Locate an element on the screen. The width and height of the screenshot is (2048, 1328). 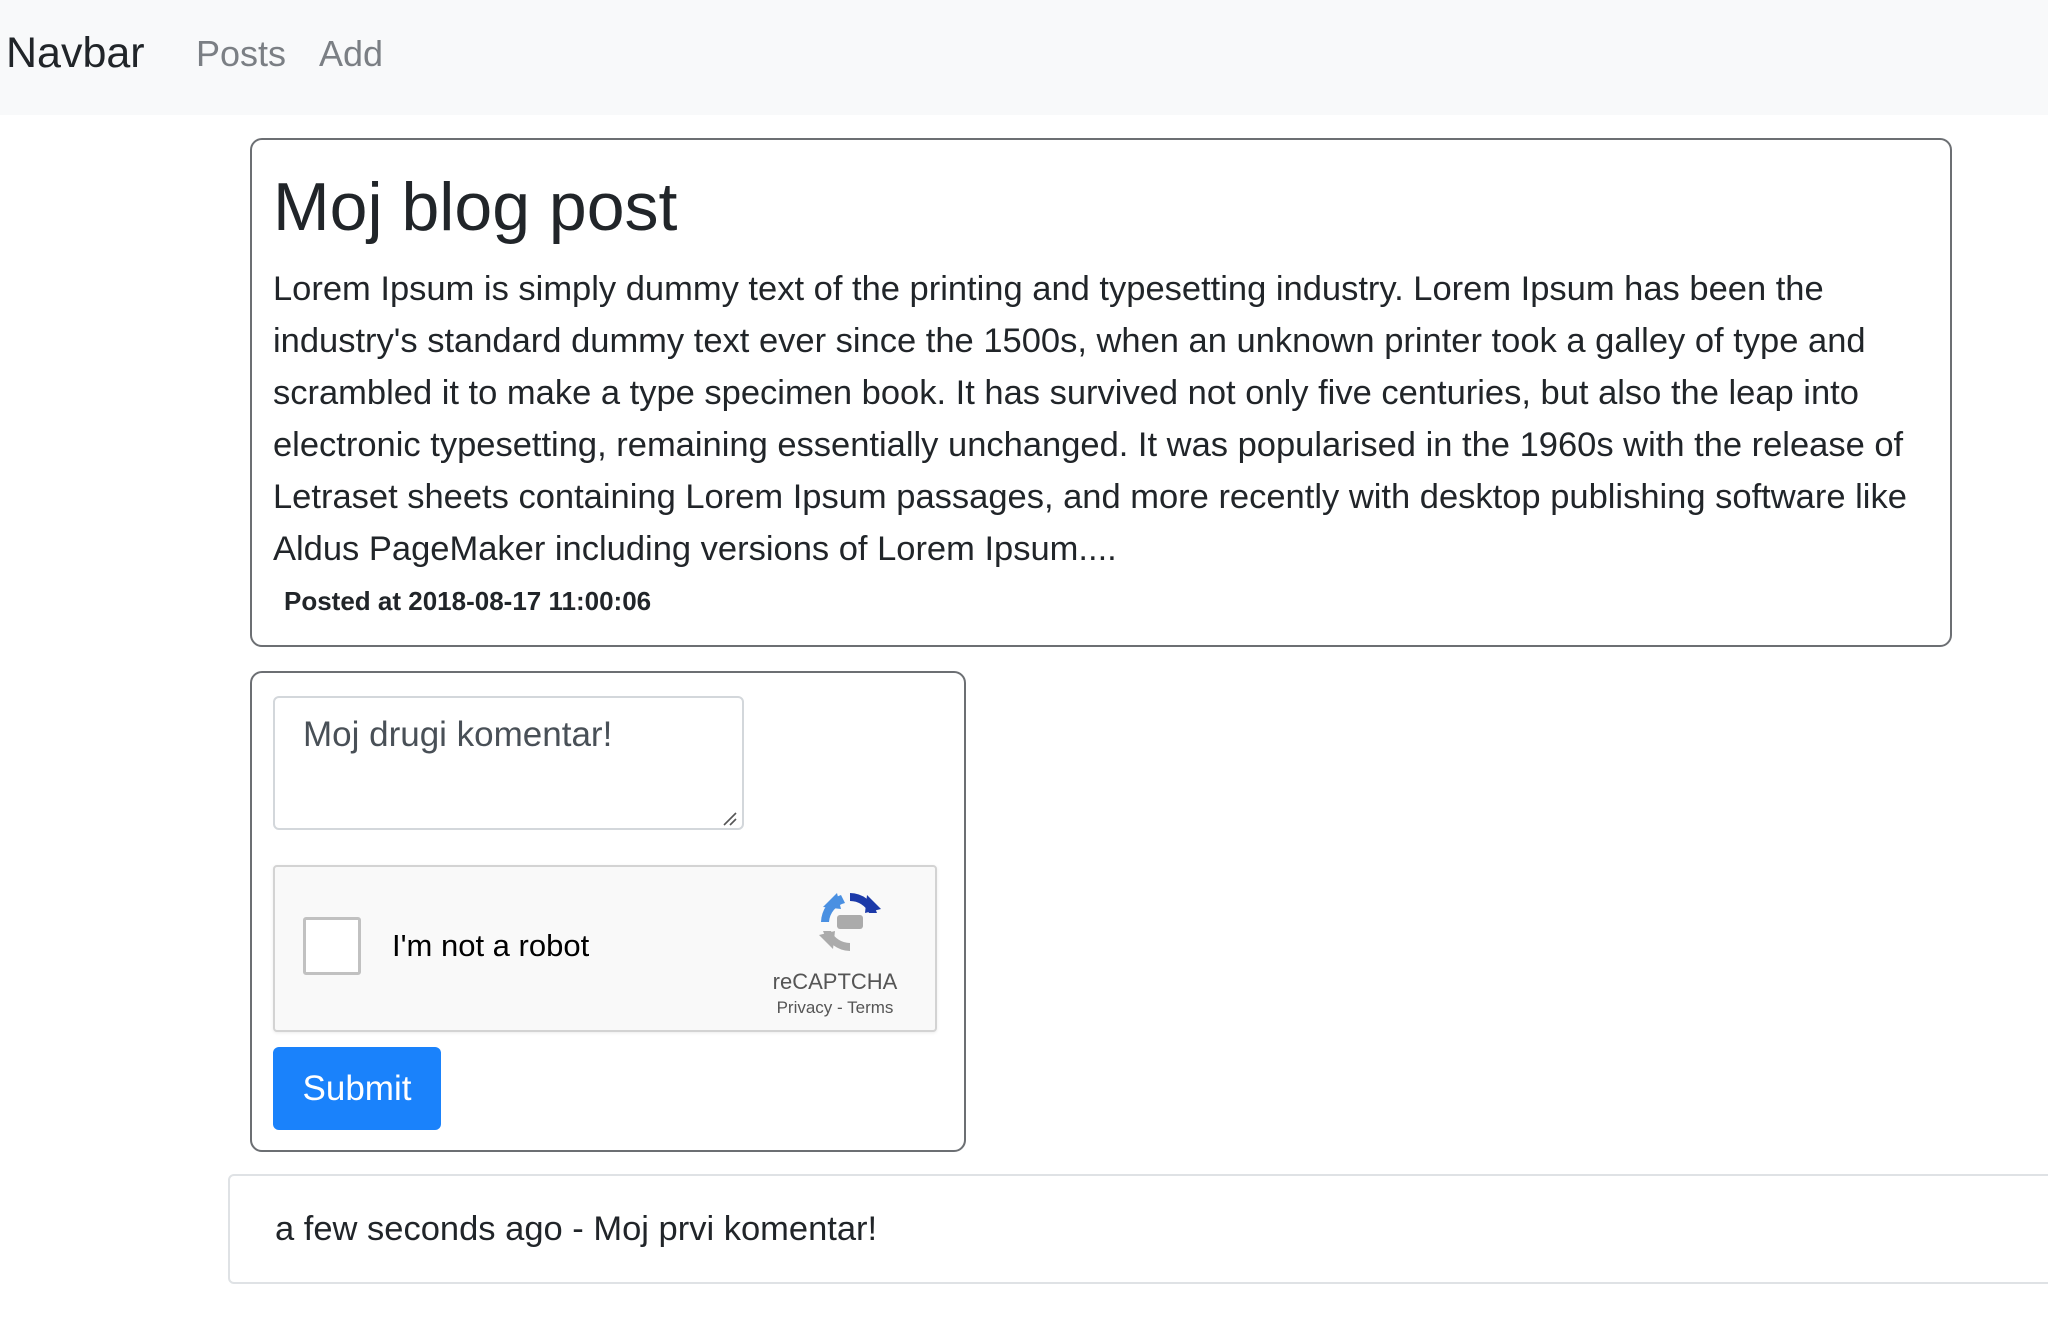
recaptcha-links: Privacy - Terms is located at coordinates (835, 1008).